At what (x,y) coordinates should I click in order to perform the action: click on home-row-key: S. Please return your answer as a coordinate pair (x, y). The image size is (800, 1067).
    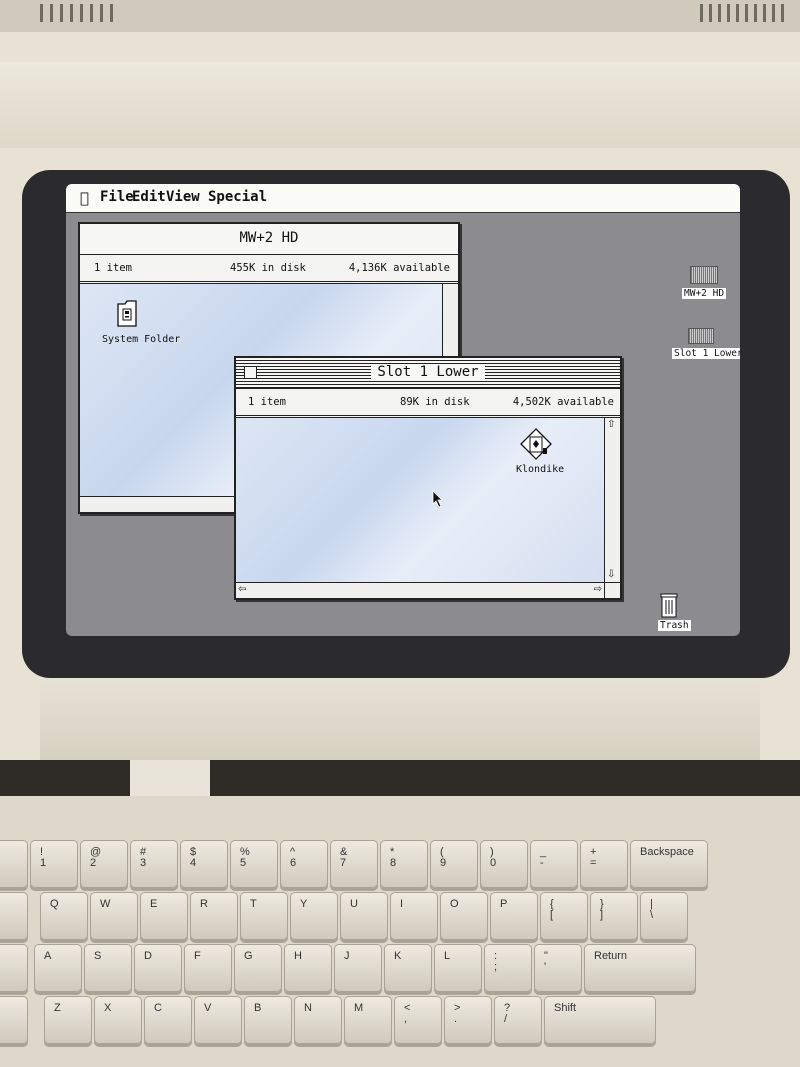
    Looking at the image, I should click on (108, 968).